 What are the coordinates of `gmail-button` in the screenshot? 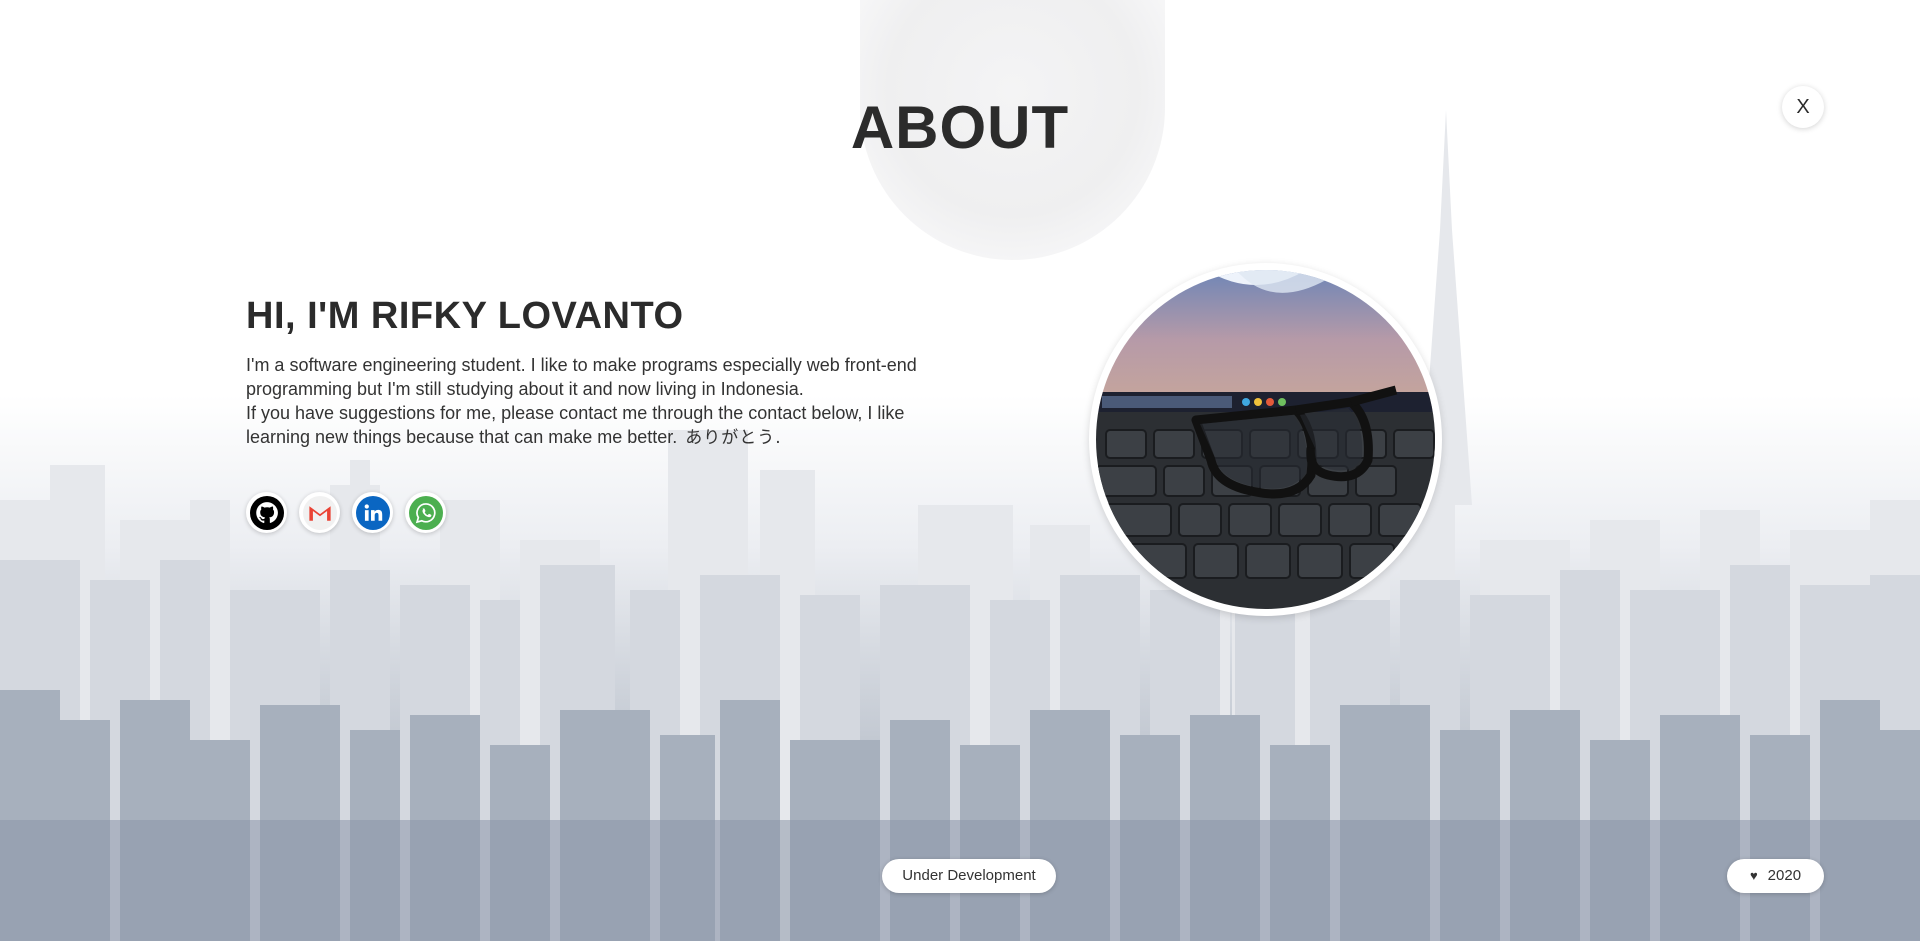 It's located at (319, 512).